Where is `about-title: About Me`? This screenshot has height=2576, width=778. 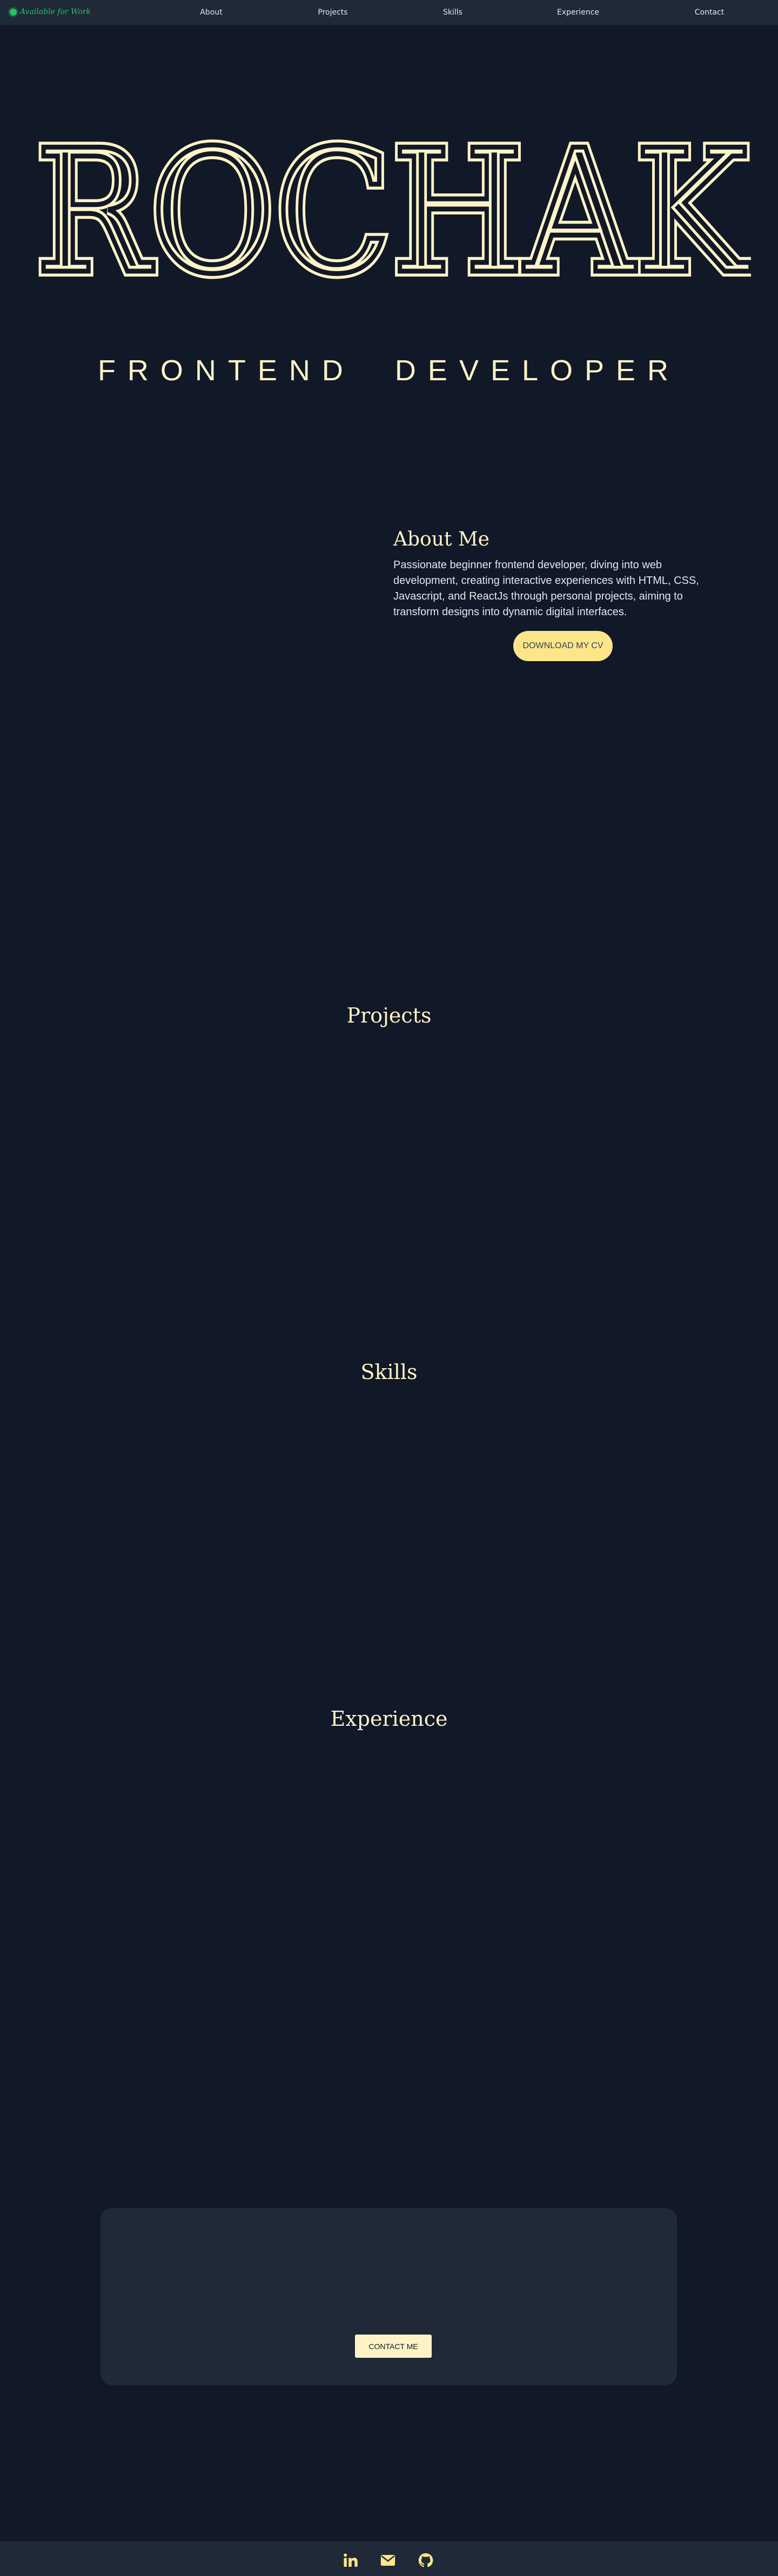
about-title: About Me is located at coordinates (441, 539).